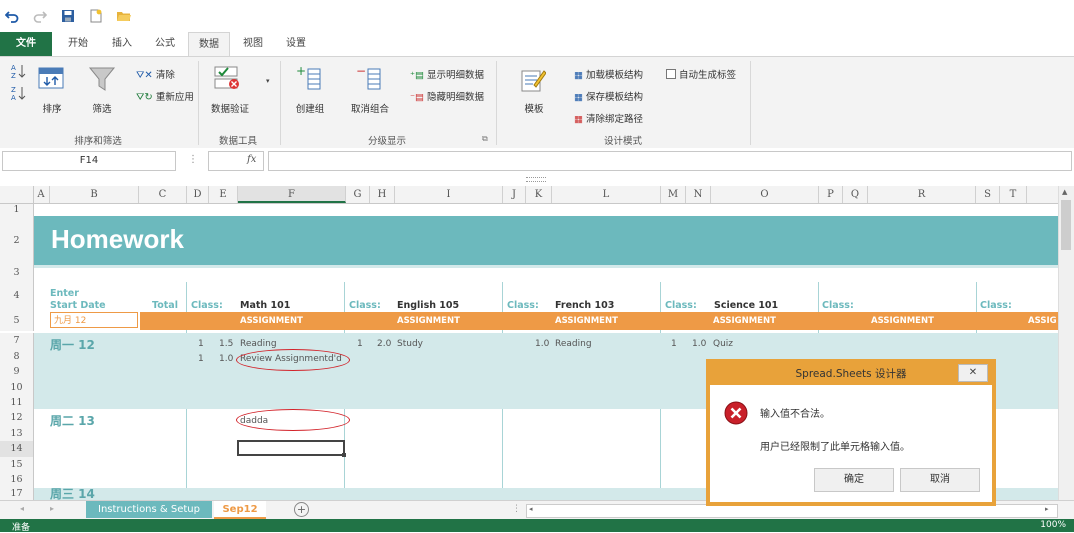  What do you see at coordinates (17, 449) in the screenshot?
I see `row-header-selected: 14` at bounding box center [17, 449].